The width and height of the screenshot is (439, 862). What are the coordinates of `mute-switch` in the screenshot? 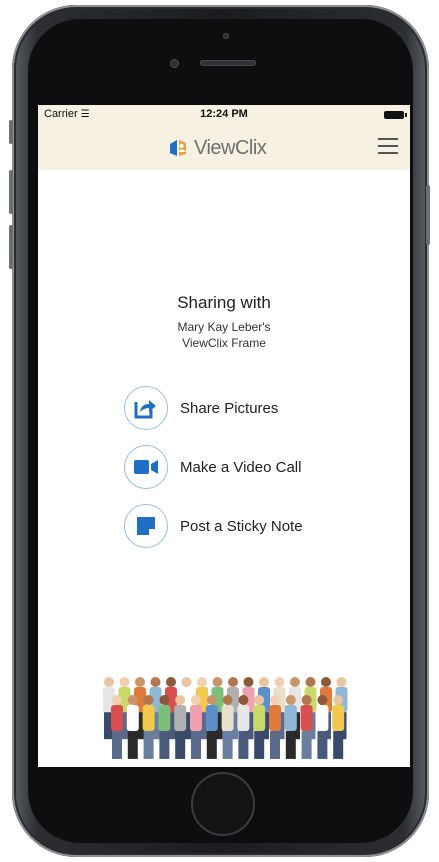 It's located at (11, 132).